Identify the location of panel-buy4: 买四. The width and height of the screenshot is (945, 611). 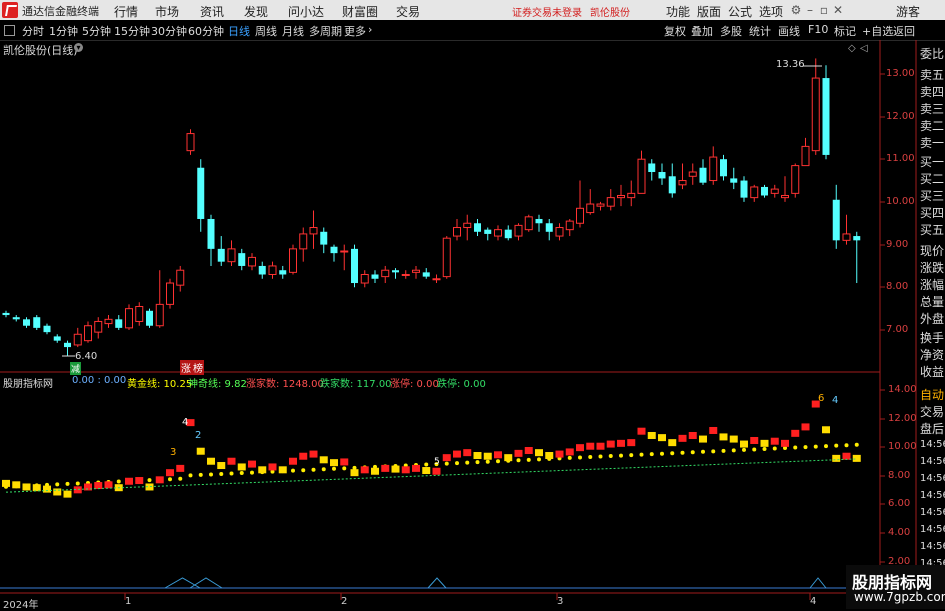
(932, 212).